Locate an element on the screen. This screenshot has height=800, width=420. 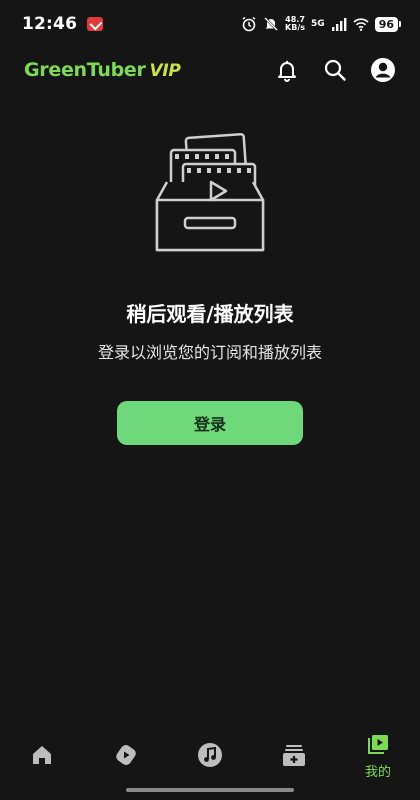
nav-item-home is located at coordinates (42, 755).